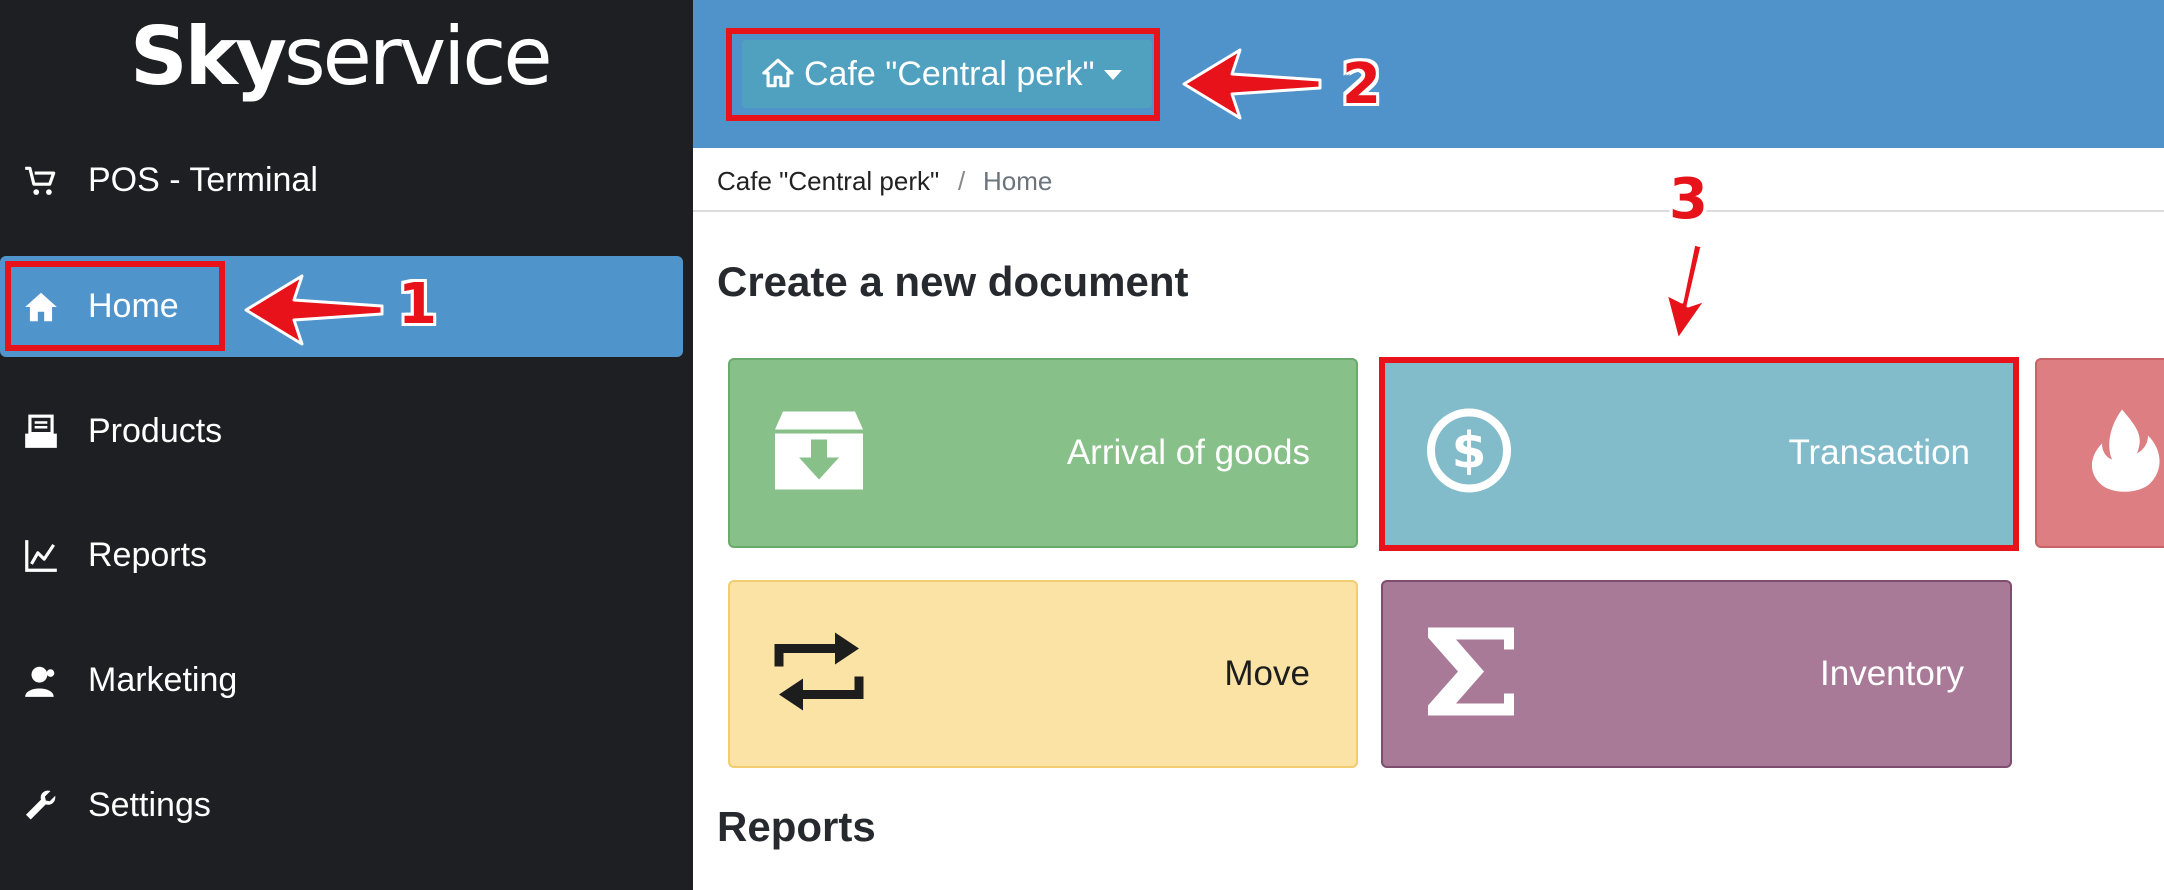 The width and height of the screenshot is (2164, 890). Describe the element at coordinates (1018, 181) in the screenshot. I see `breadcrumb-current: Home` at that location.